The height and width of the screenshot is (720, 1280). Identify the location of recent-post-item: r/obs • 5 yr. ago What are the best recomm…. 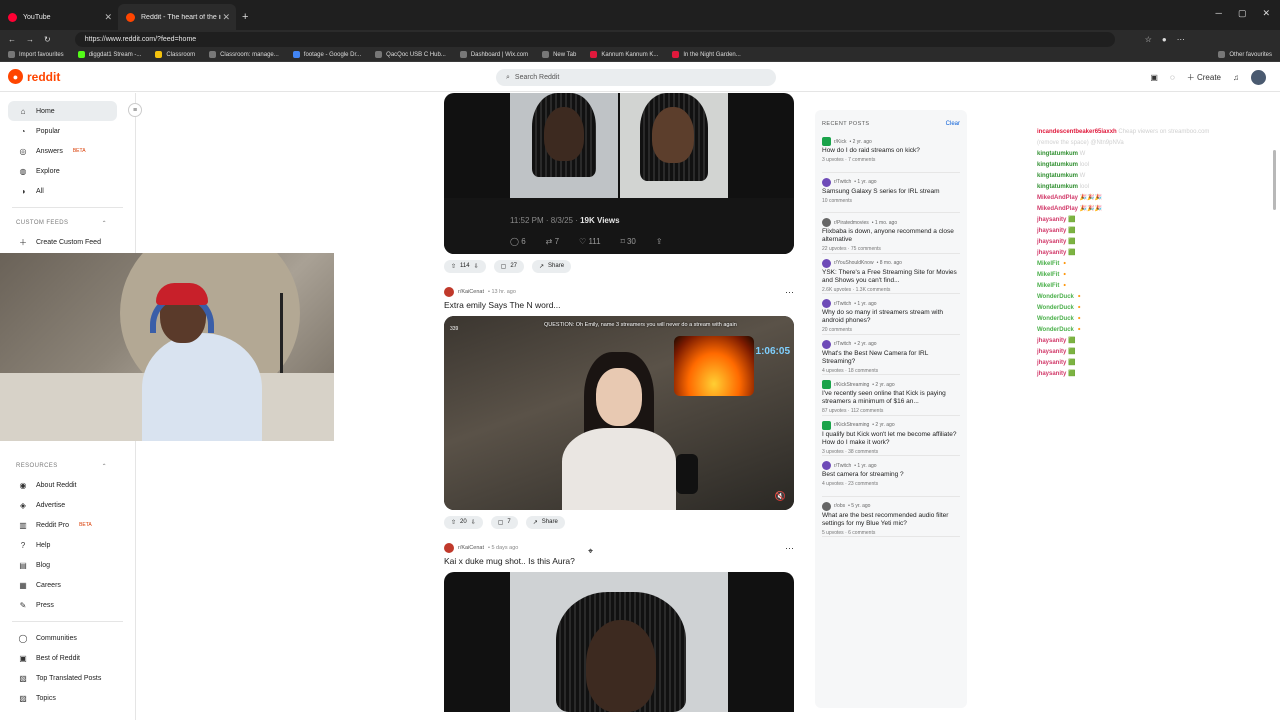
(891, 517).